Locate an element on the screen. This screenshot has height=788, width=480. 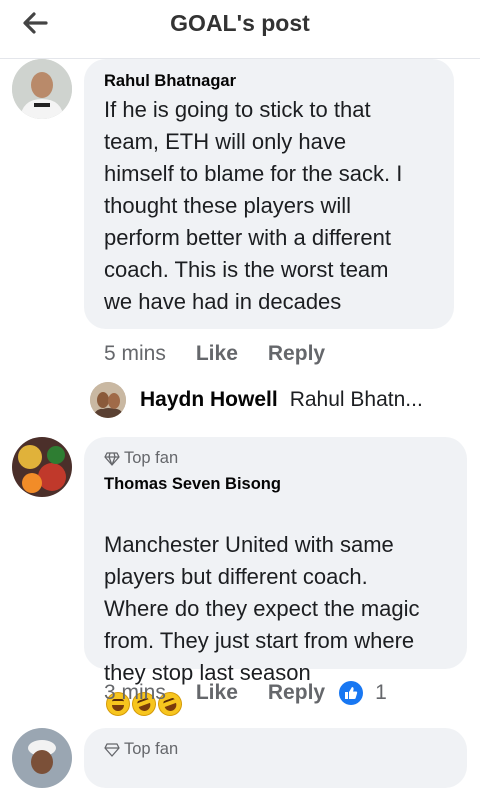
comment-author: Thomas Seven Bisong is located at coordinates (192, 484).